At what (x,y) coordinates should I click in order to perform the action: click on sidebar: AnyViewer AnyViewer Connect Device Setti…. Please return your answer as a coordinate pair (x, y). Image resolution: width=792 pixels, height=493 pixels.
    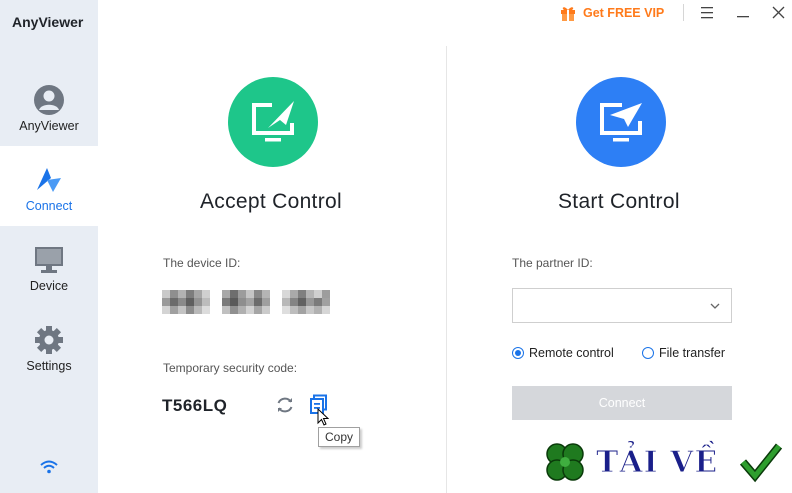
    Looking at the image, I should click on (49, 246).